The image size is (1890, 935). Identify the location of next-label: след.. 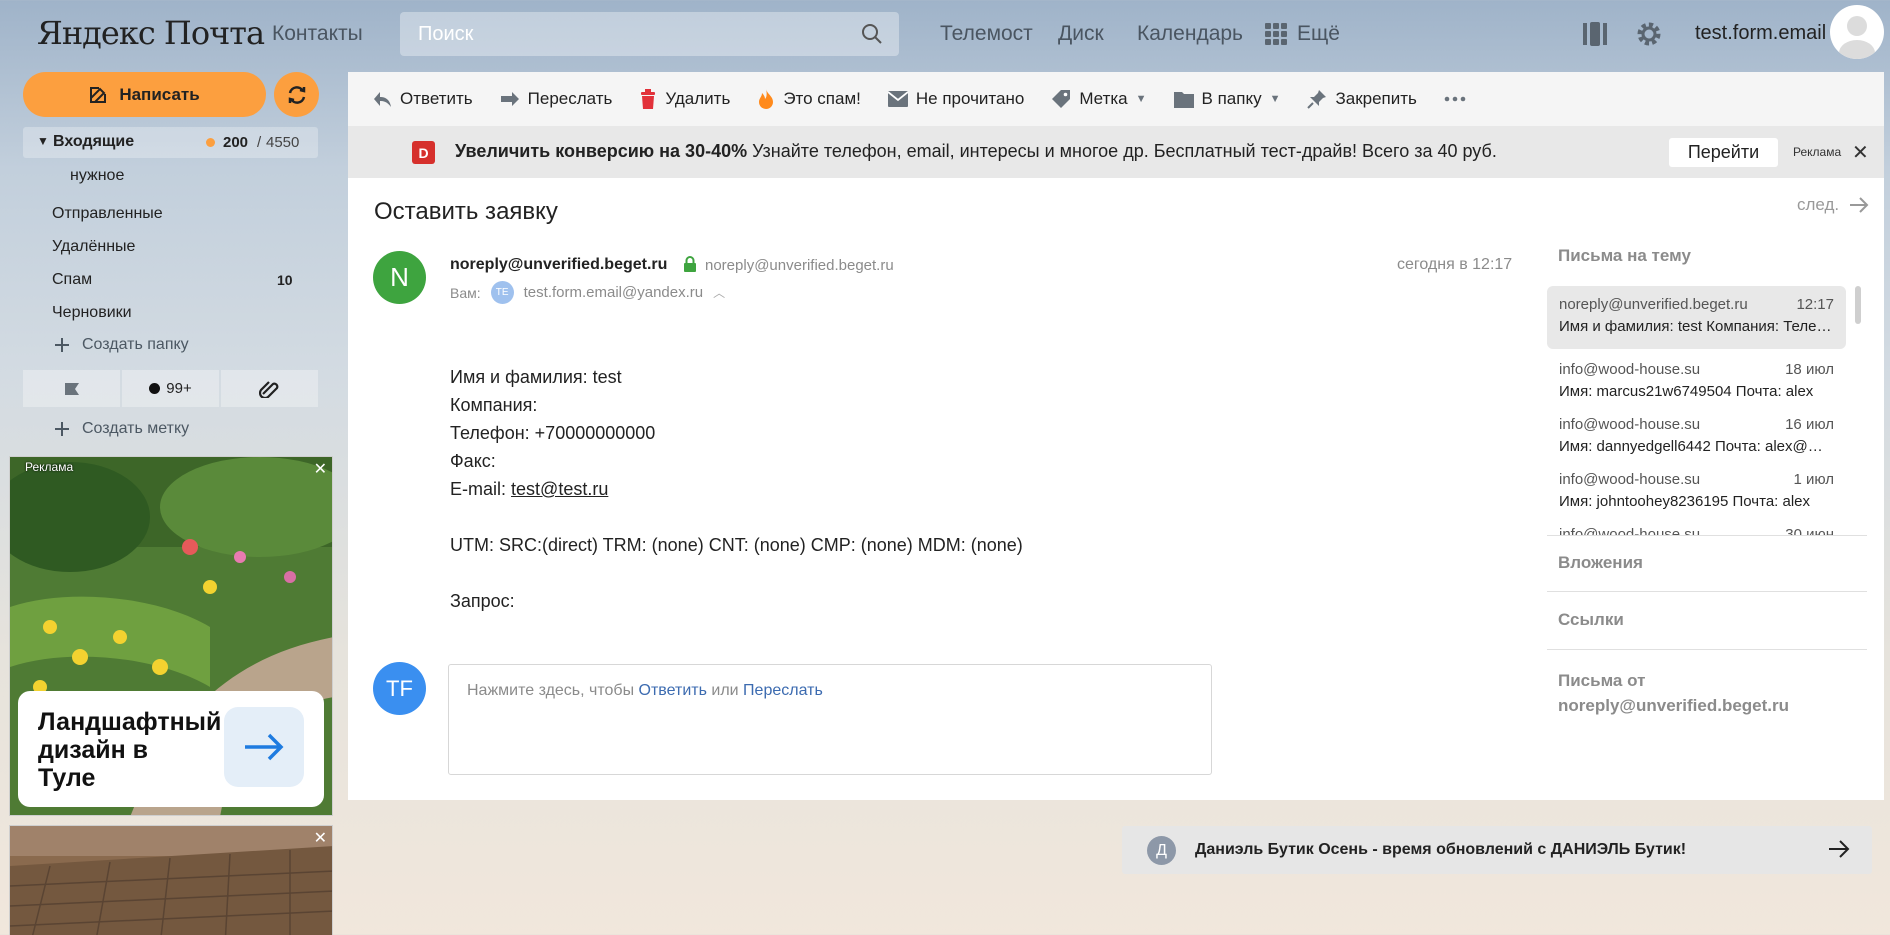
(1818, 204).